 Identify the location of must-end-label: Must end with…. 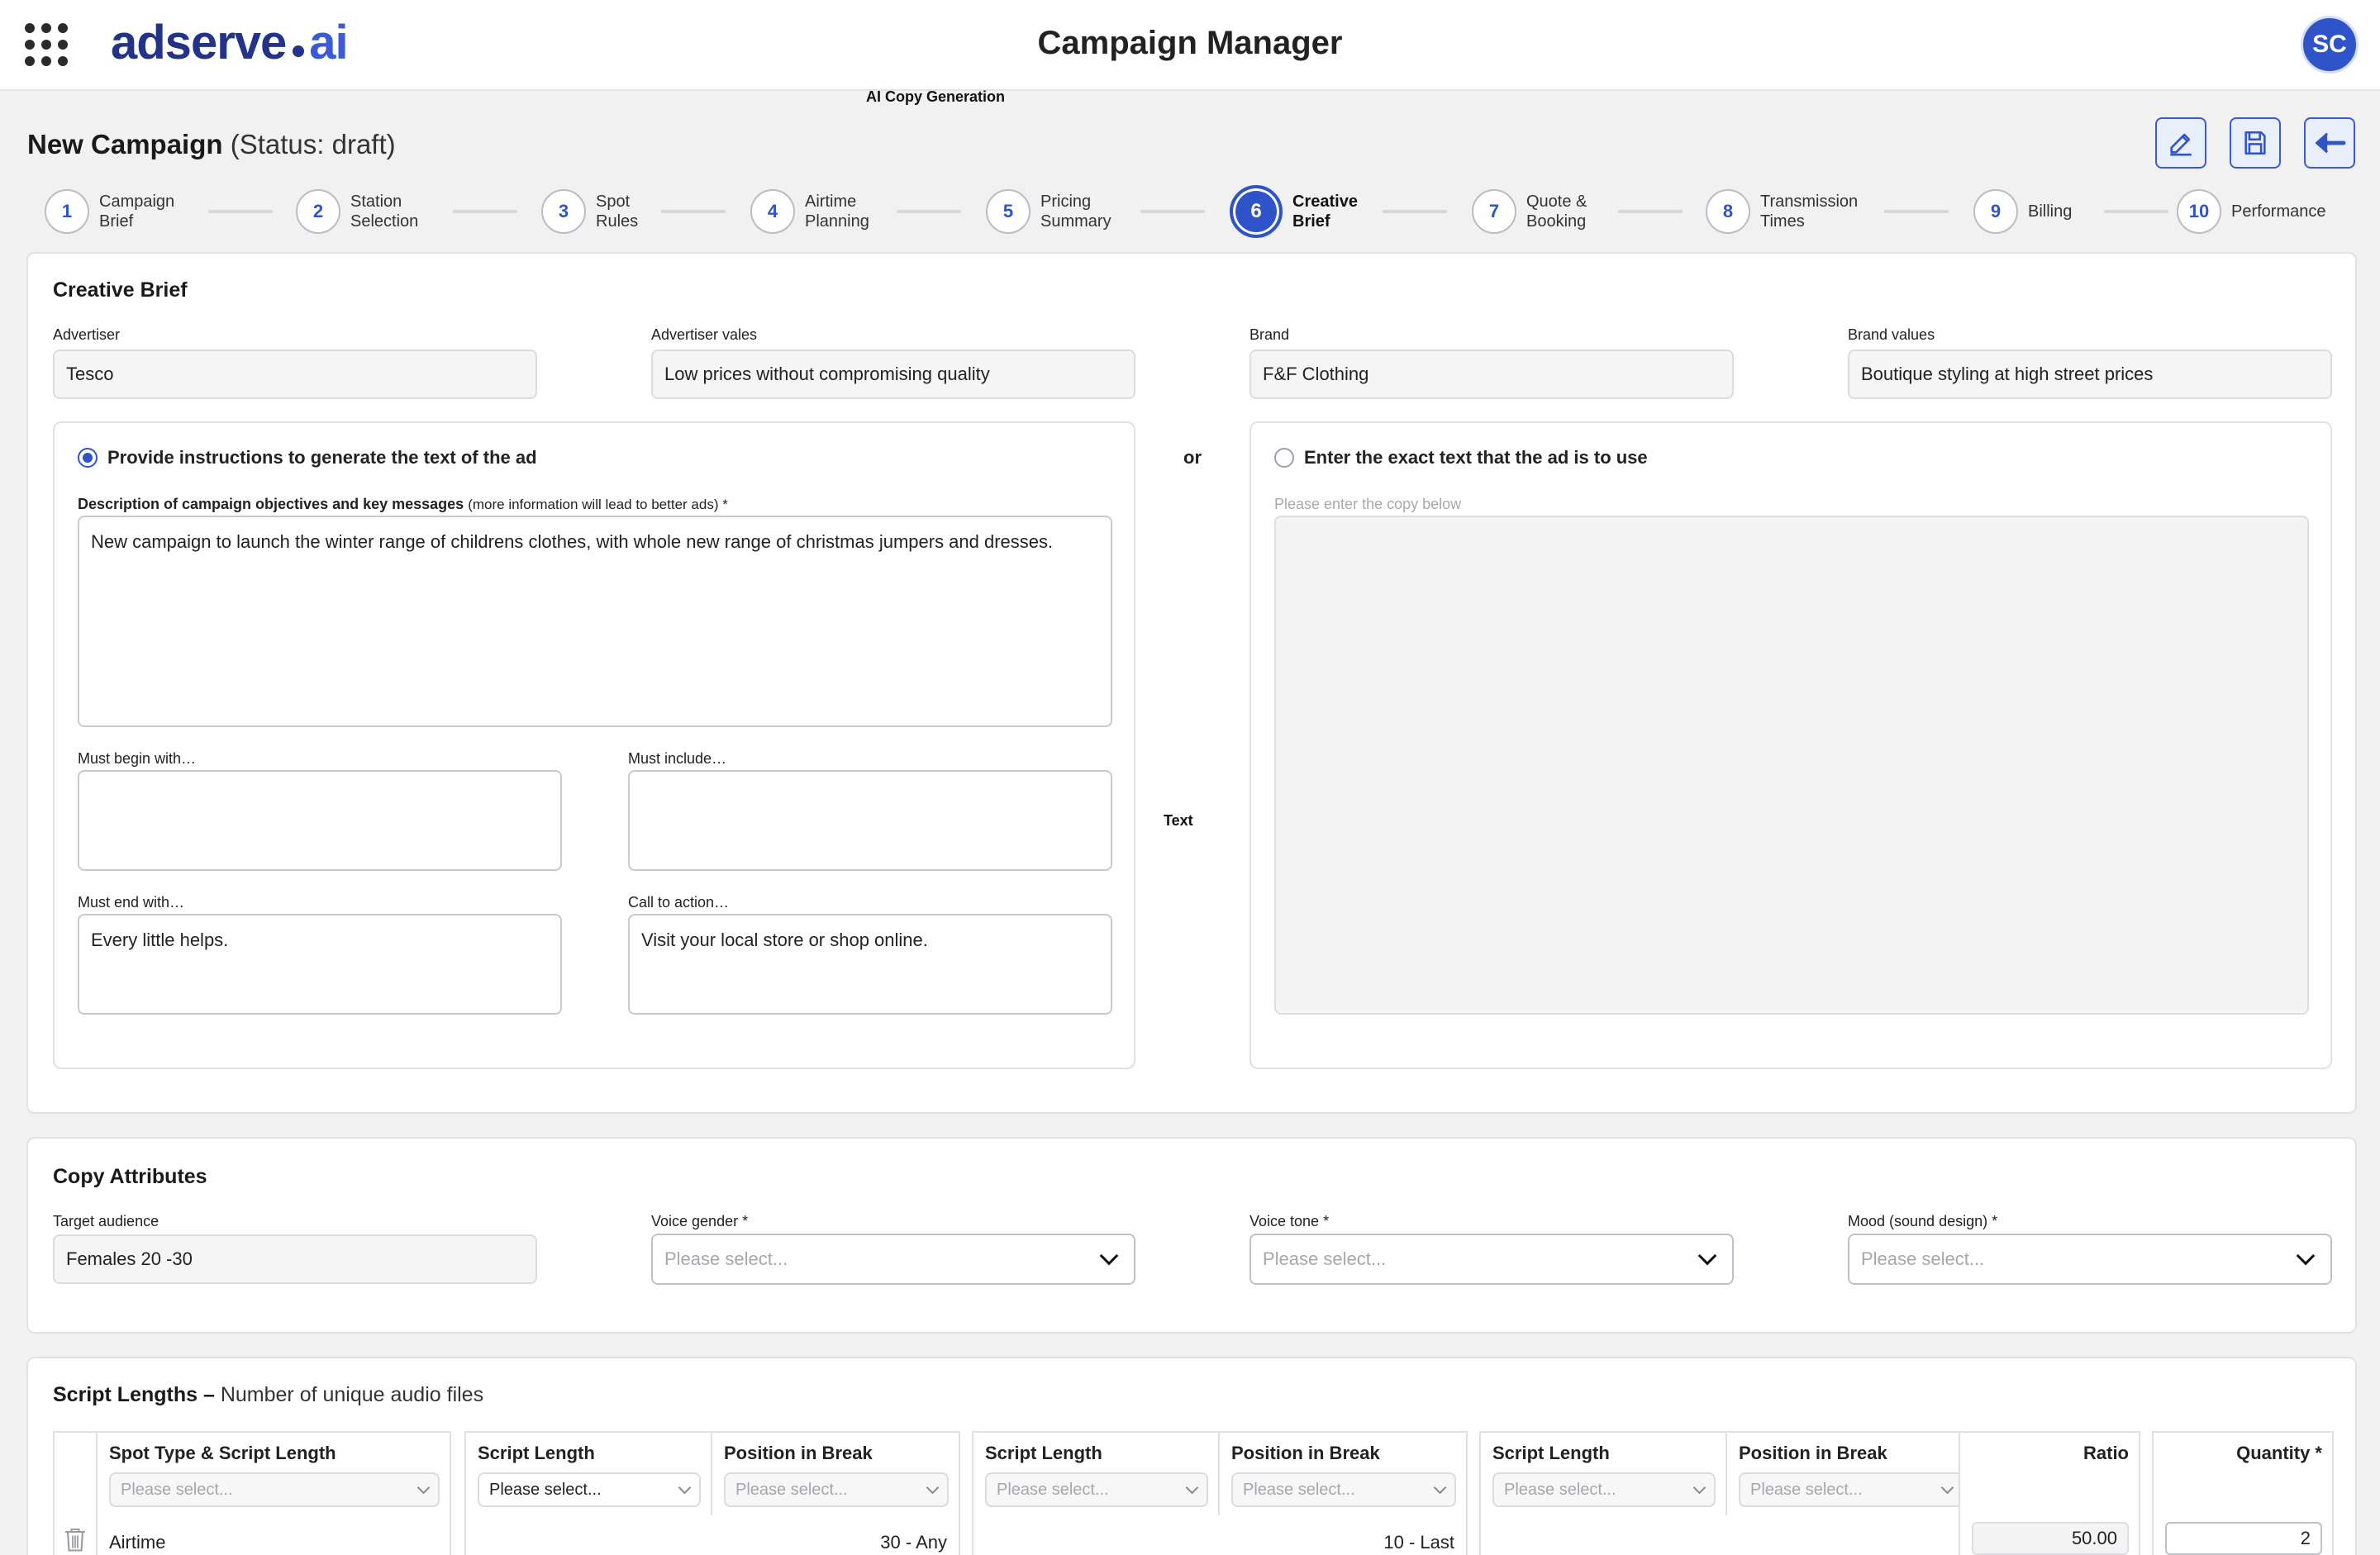
(131, 902).